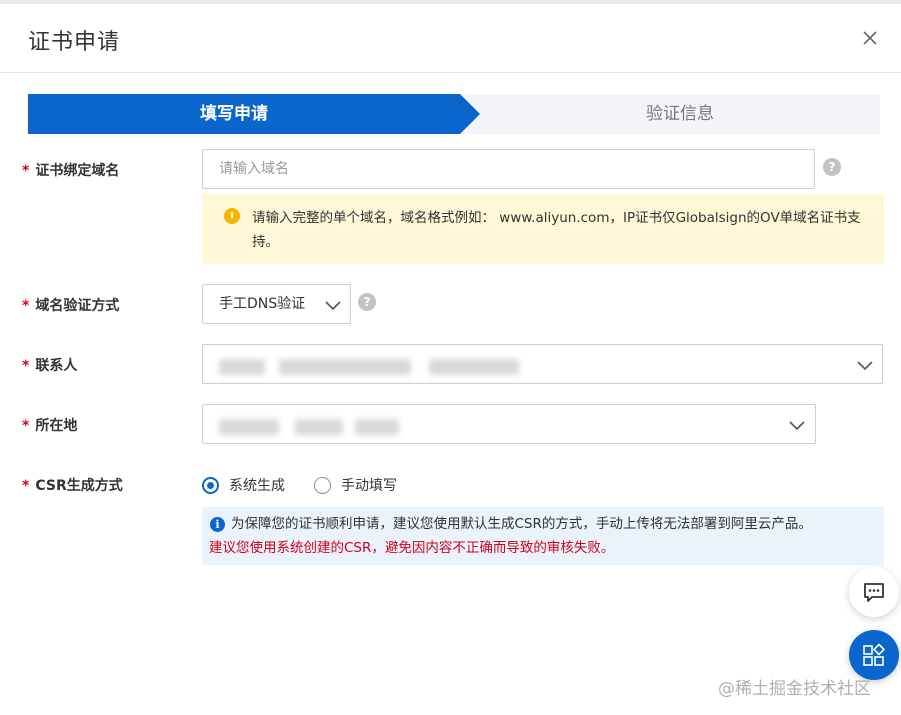 The height and width of the screenshot is (715, 901). What do you see at coordinates (322, 485) in the screenshot?
I see `radio-unchecked-icon` at bounding box center [322, 485].